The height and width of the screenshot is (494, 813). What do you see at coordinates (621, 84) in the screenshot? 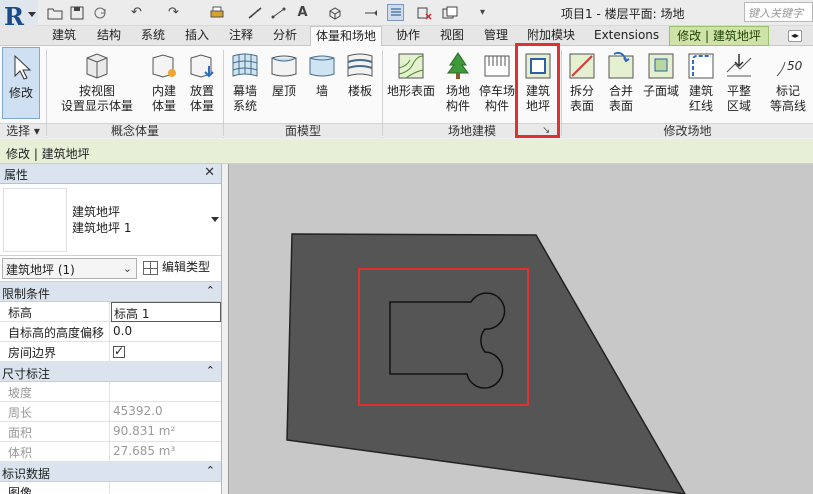
I see `merge-surfaces-button: 合并 表面` at bounding box center [621, 84].